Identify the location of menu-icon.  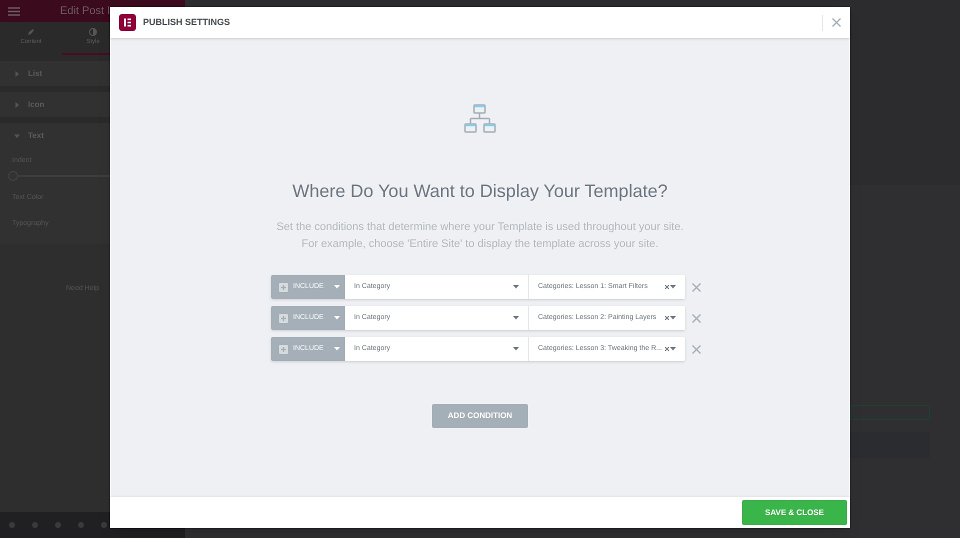
(14, 11).